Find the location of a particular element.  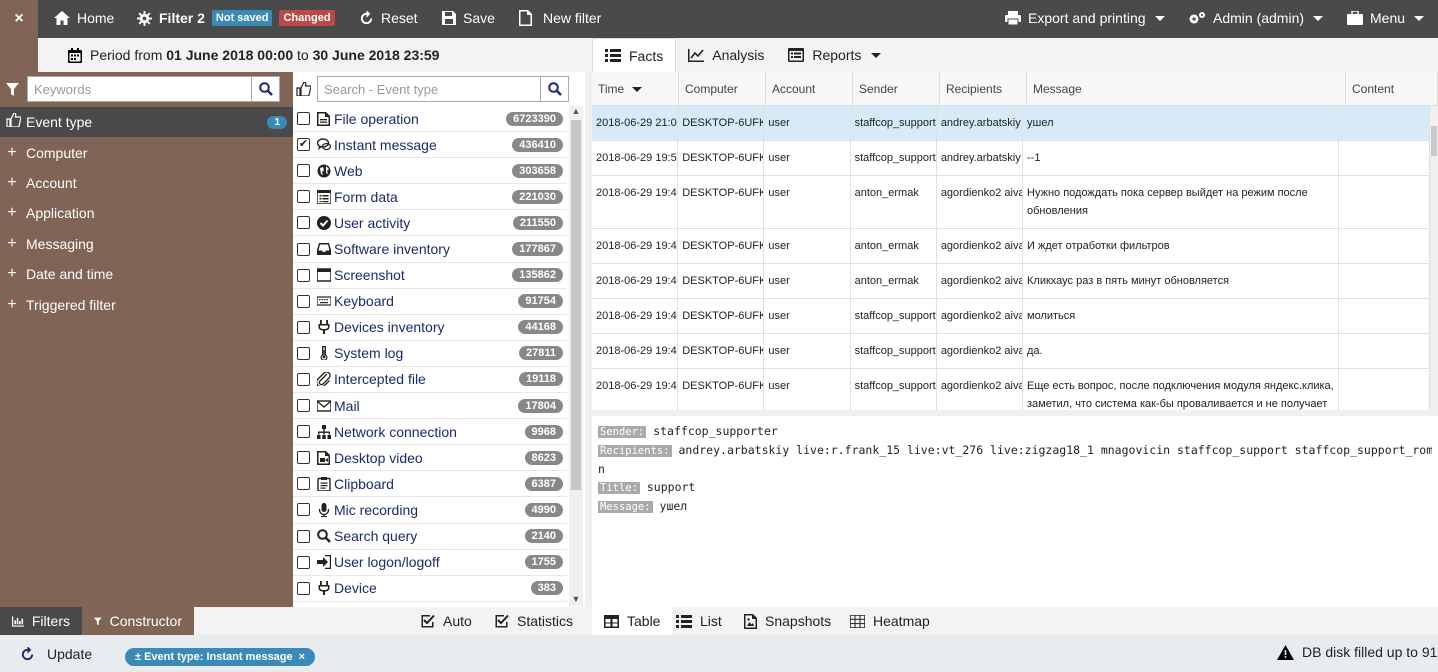

event-type-search-input: Search - Event type is located at coordinates (429, 89).